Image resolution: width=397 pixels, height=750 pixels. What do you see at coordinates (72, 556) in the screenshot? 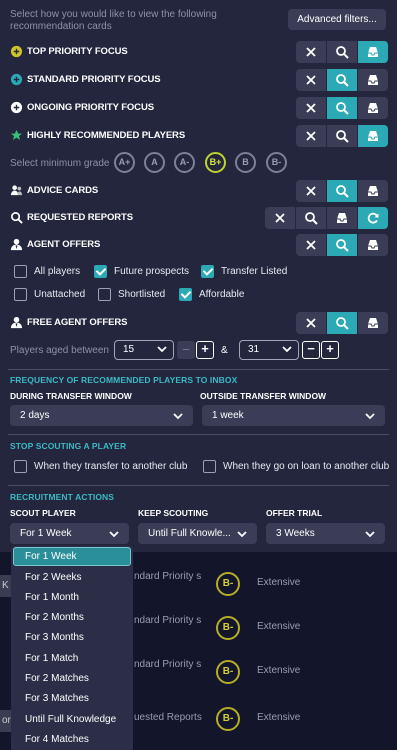
I see `menu-item-selected: For 1 Week` at bounding box center [72, 556].